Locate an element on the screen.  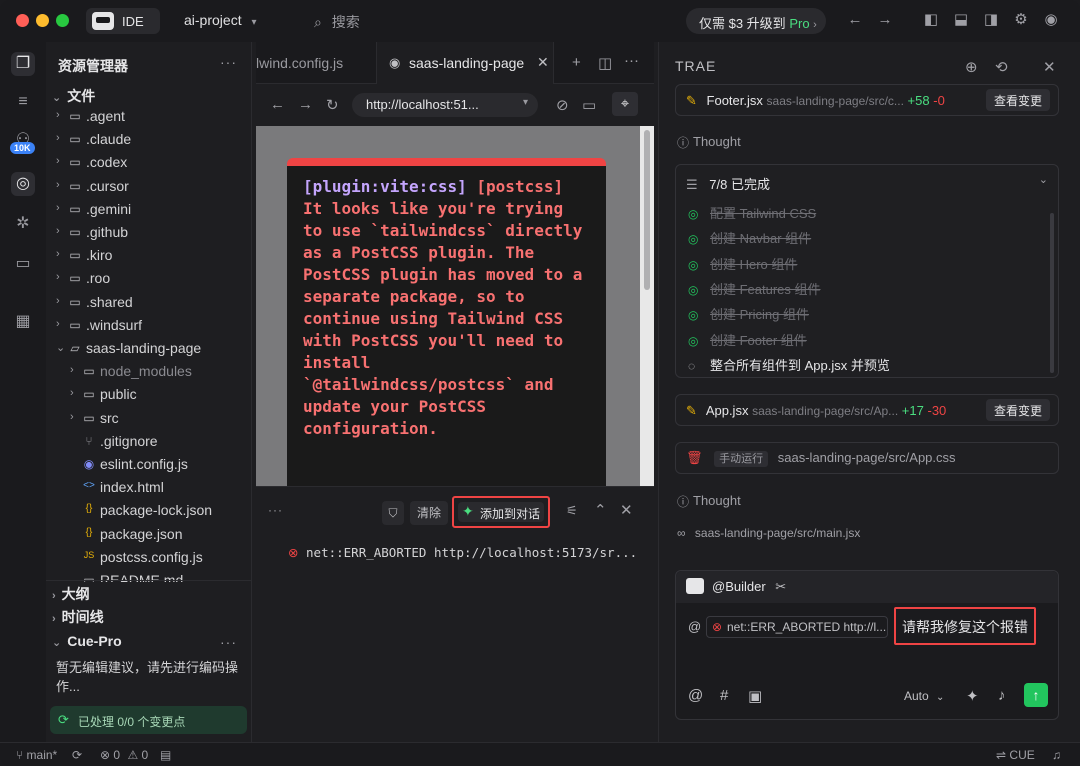
tree-item: › ▭ public is located at coordinates (148, 395).